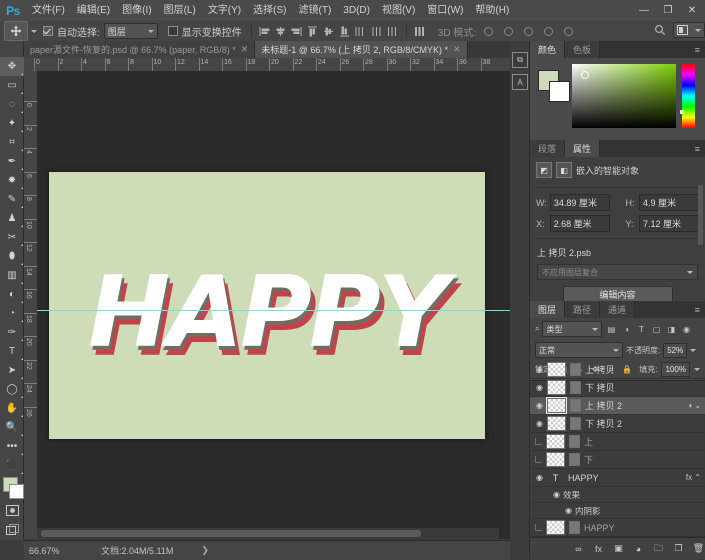 This screenshot has height=560, width=705. Describe the element at coordinates (579, 223) in the screenshot. I see `x-value: 2.68 厘米` at that location.